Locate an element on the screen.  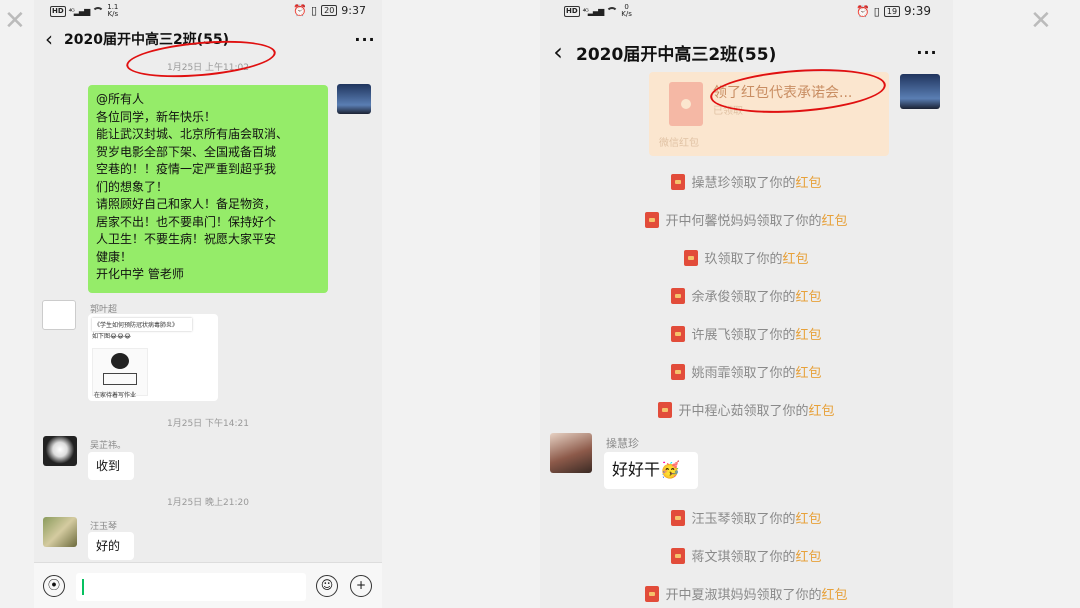
claimer-name: 蒋文琪 is located at coordinates (710, 557).